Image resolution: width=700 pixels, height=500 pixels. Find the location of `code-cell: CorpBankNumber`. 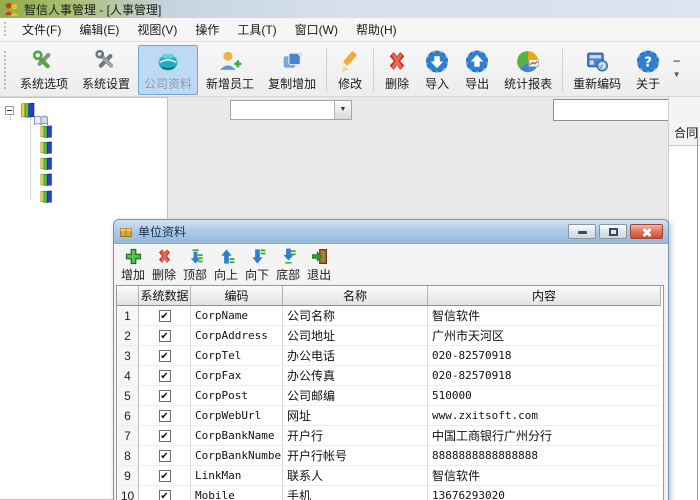

code-cell: CorpBankNumber is located at coordinates (237, 456).